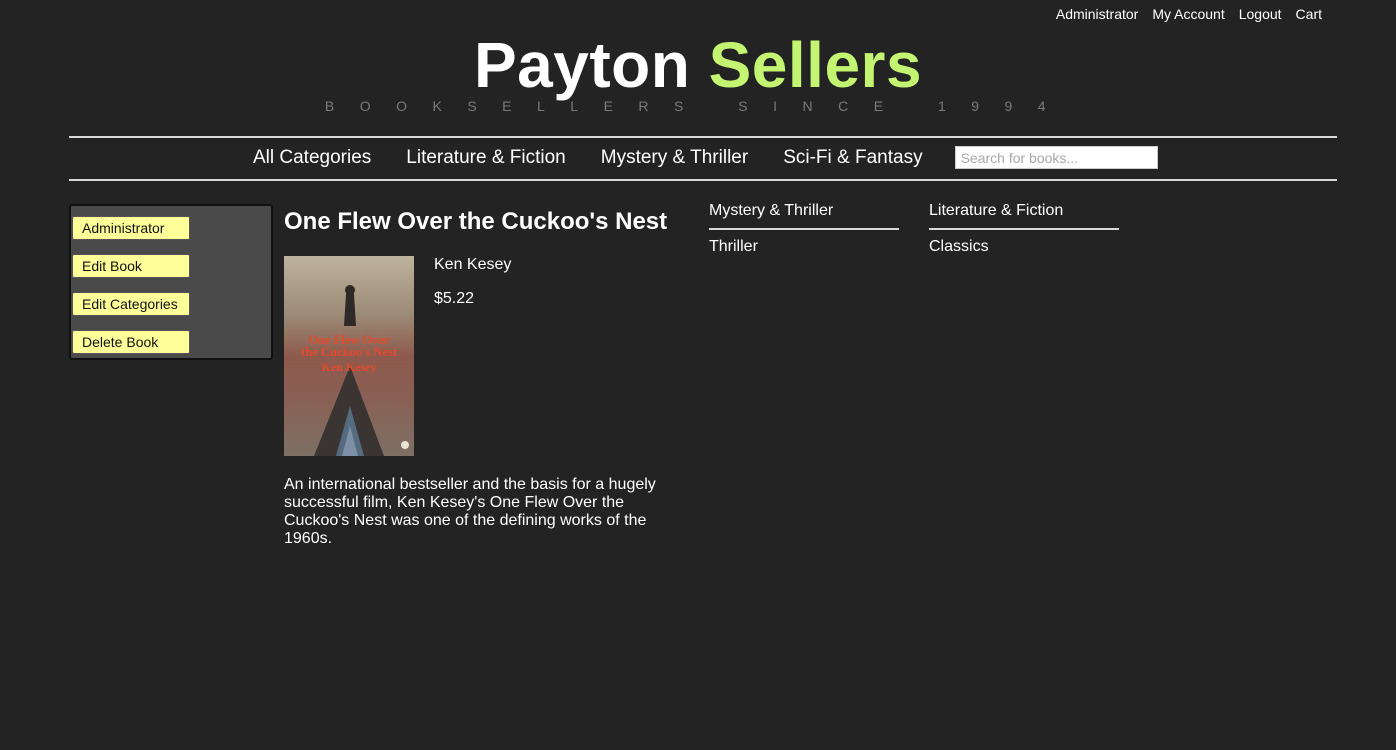  I want to click on site-brand: Payton Sellers BOOKSELLERS SINCE 1994, so click(698, 71).